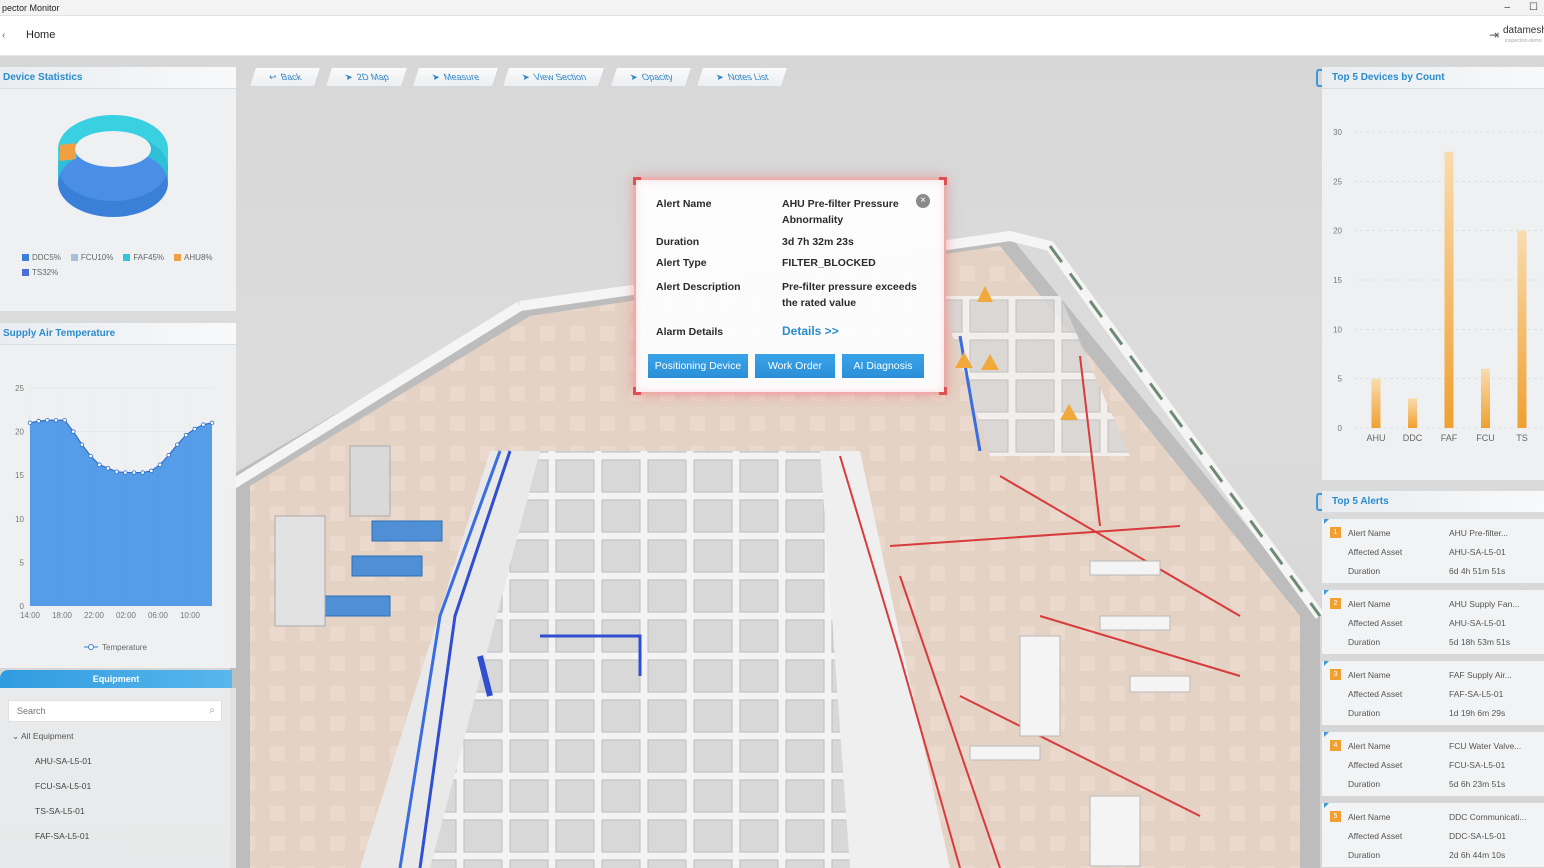 The image size is (1544, 868). Describe the element at coordinates (99, 711) in the screenshot. I see `search-input` at that location.